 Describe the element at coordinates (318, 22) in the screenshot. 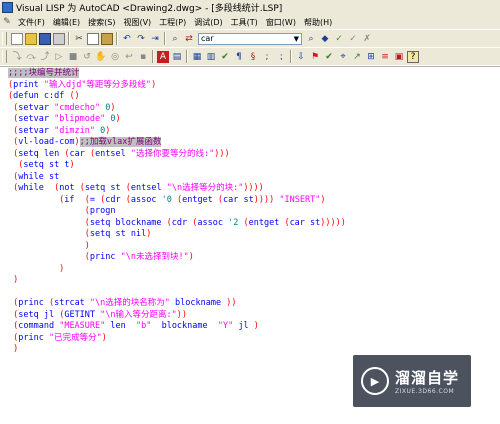

I see `menu-help: 帮助(H)` at that location.